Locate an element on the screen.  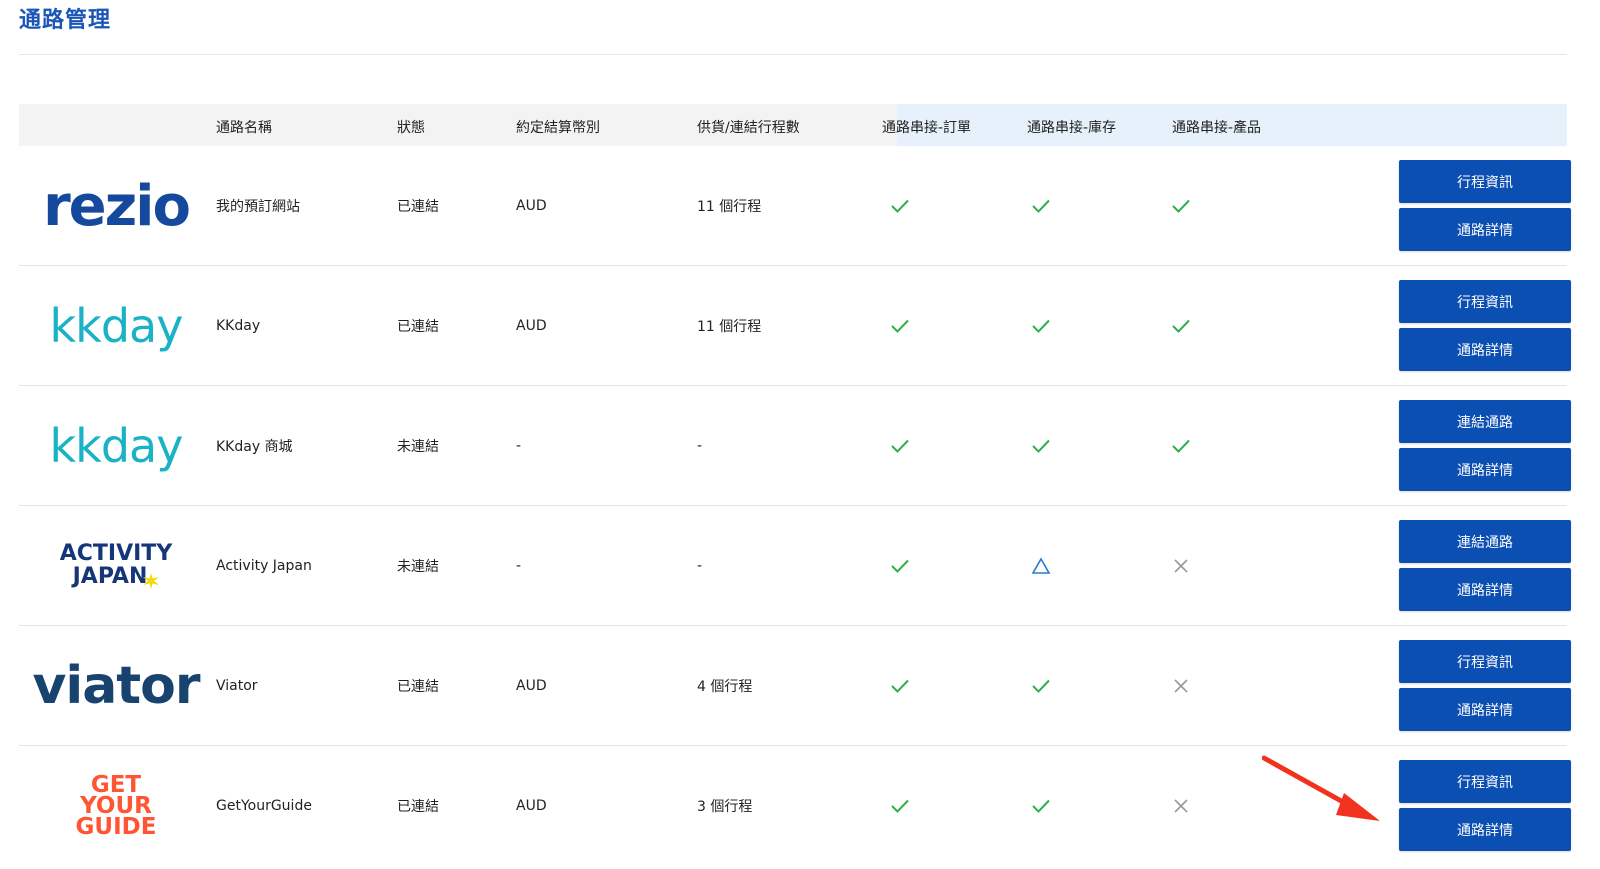
tour-count: 3 個行程 is located at coordinates (725, 807).